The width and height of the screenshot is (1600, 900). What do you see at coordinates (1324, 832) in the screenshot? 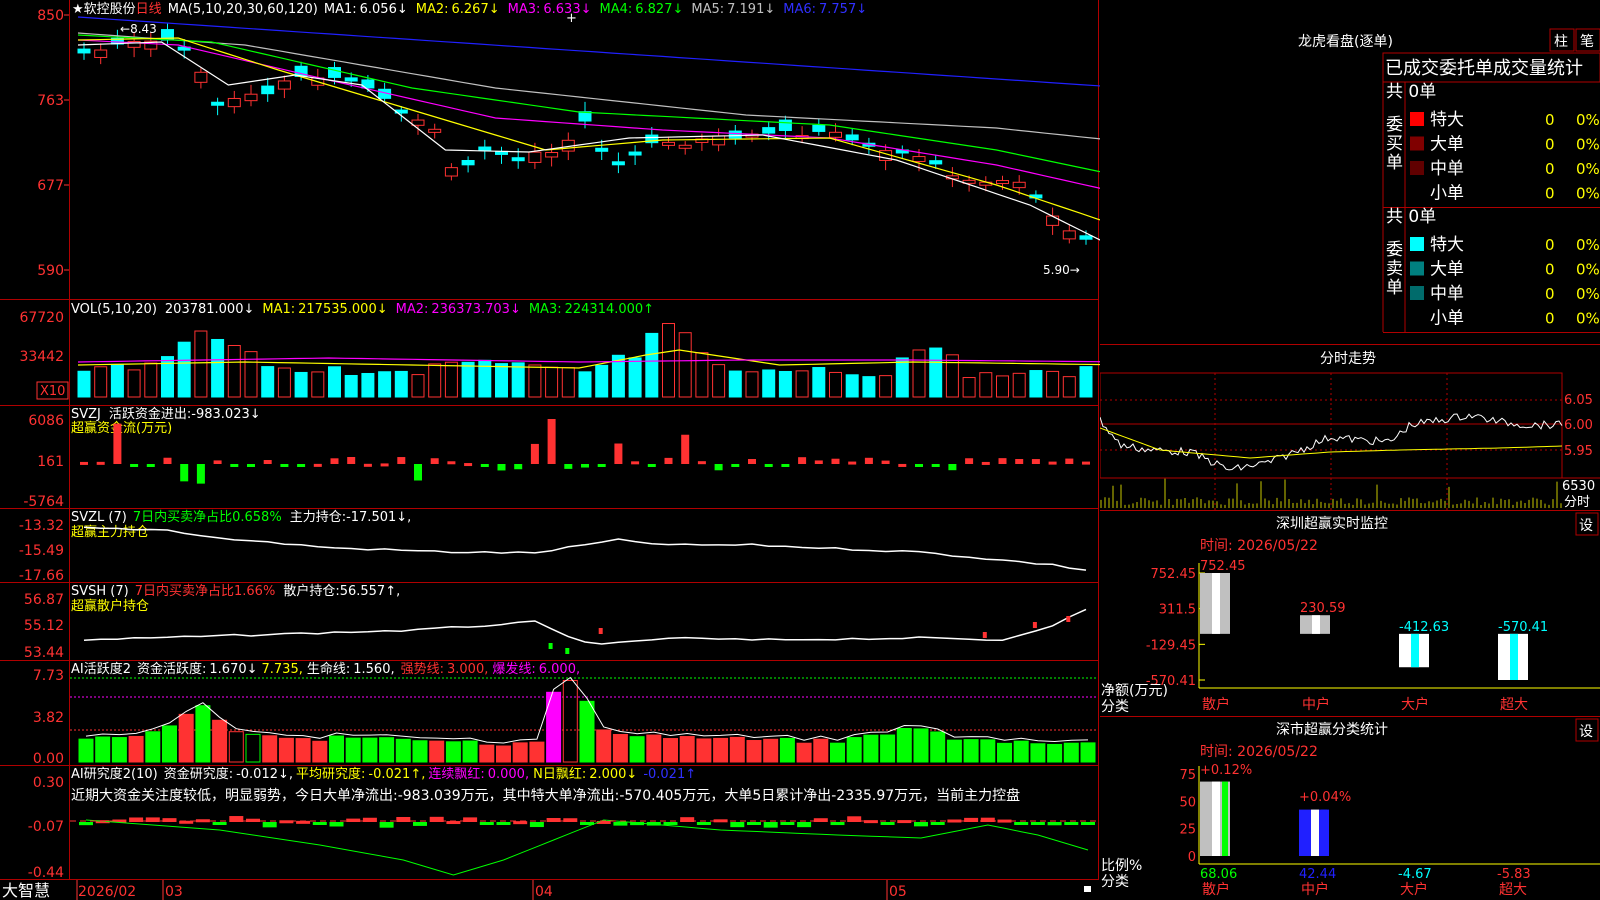
I see `bar-edge` at bounding box center [1324, 832].